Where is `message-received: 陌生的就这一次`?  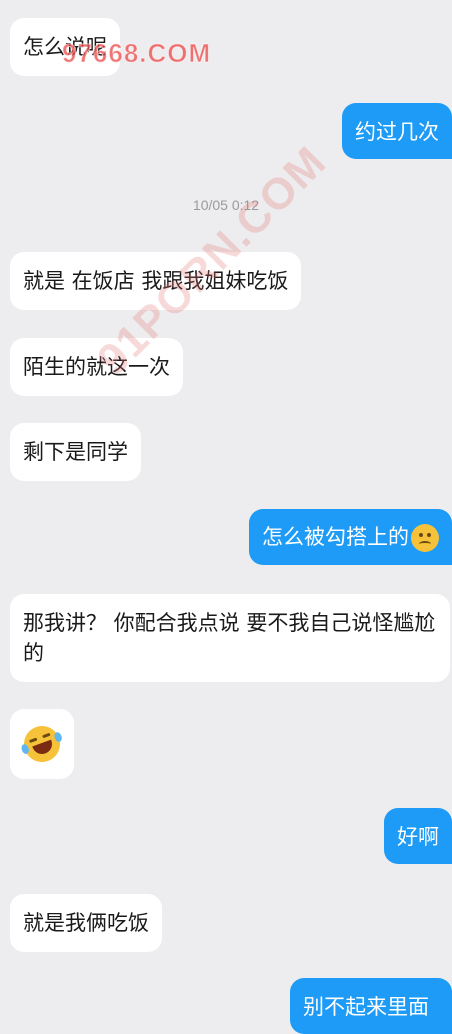 message-received: 陌生的就这一次 is located at coordinates (96, 367).